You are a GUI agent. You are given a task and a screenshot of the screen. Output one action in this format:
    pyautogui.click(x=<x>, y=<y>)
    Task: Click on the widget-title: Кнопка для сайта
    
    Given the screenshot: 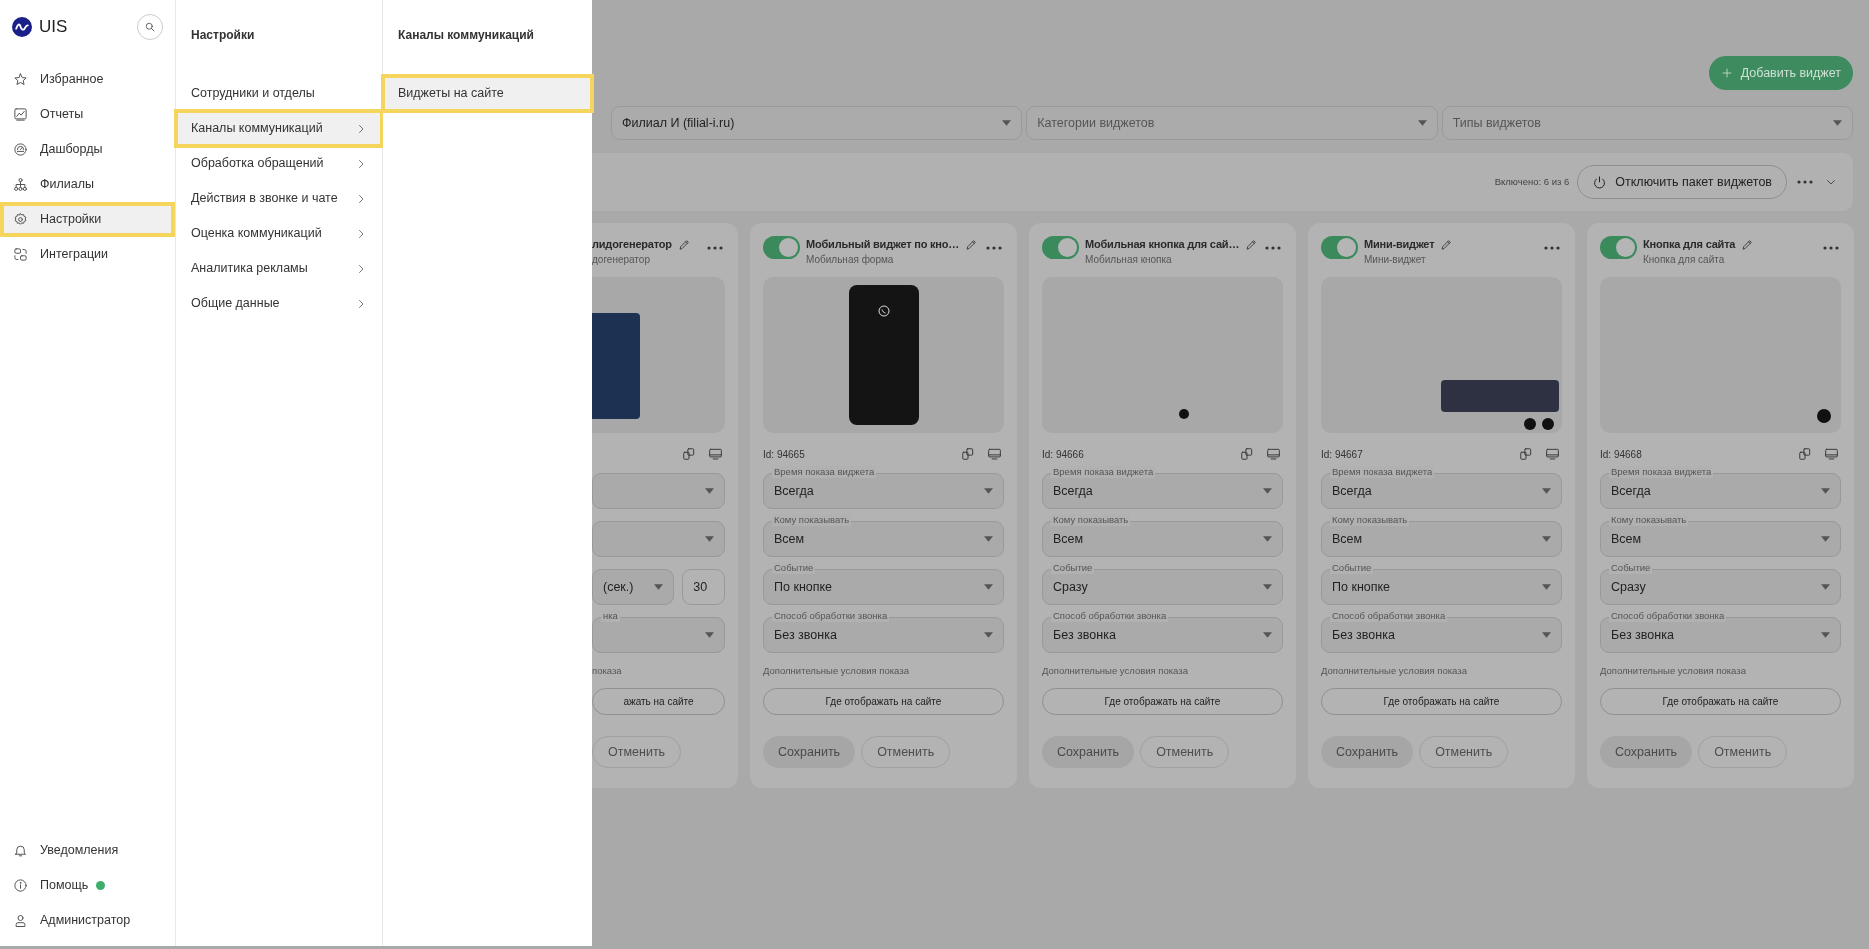 What is the action you would take?
    pyautogui.click(x=1689, y=244)
    